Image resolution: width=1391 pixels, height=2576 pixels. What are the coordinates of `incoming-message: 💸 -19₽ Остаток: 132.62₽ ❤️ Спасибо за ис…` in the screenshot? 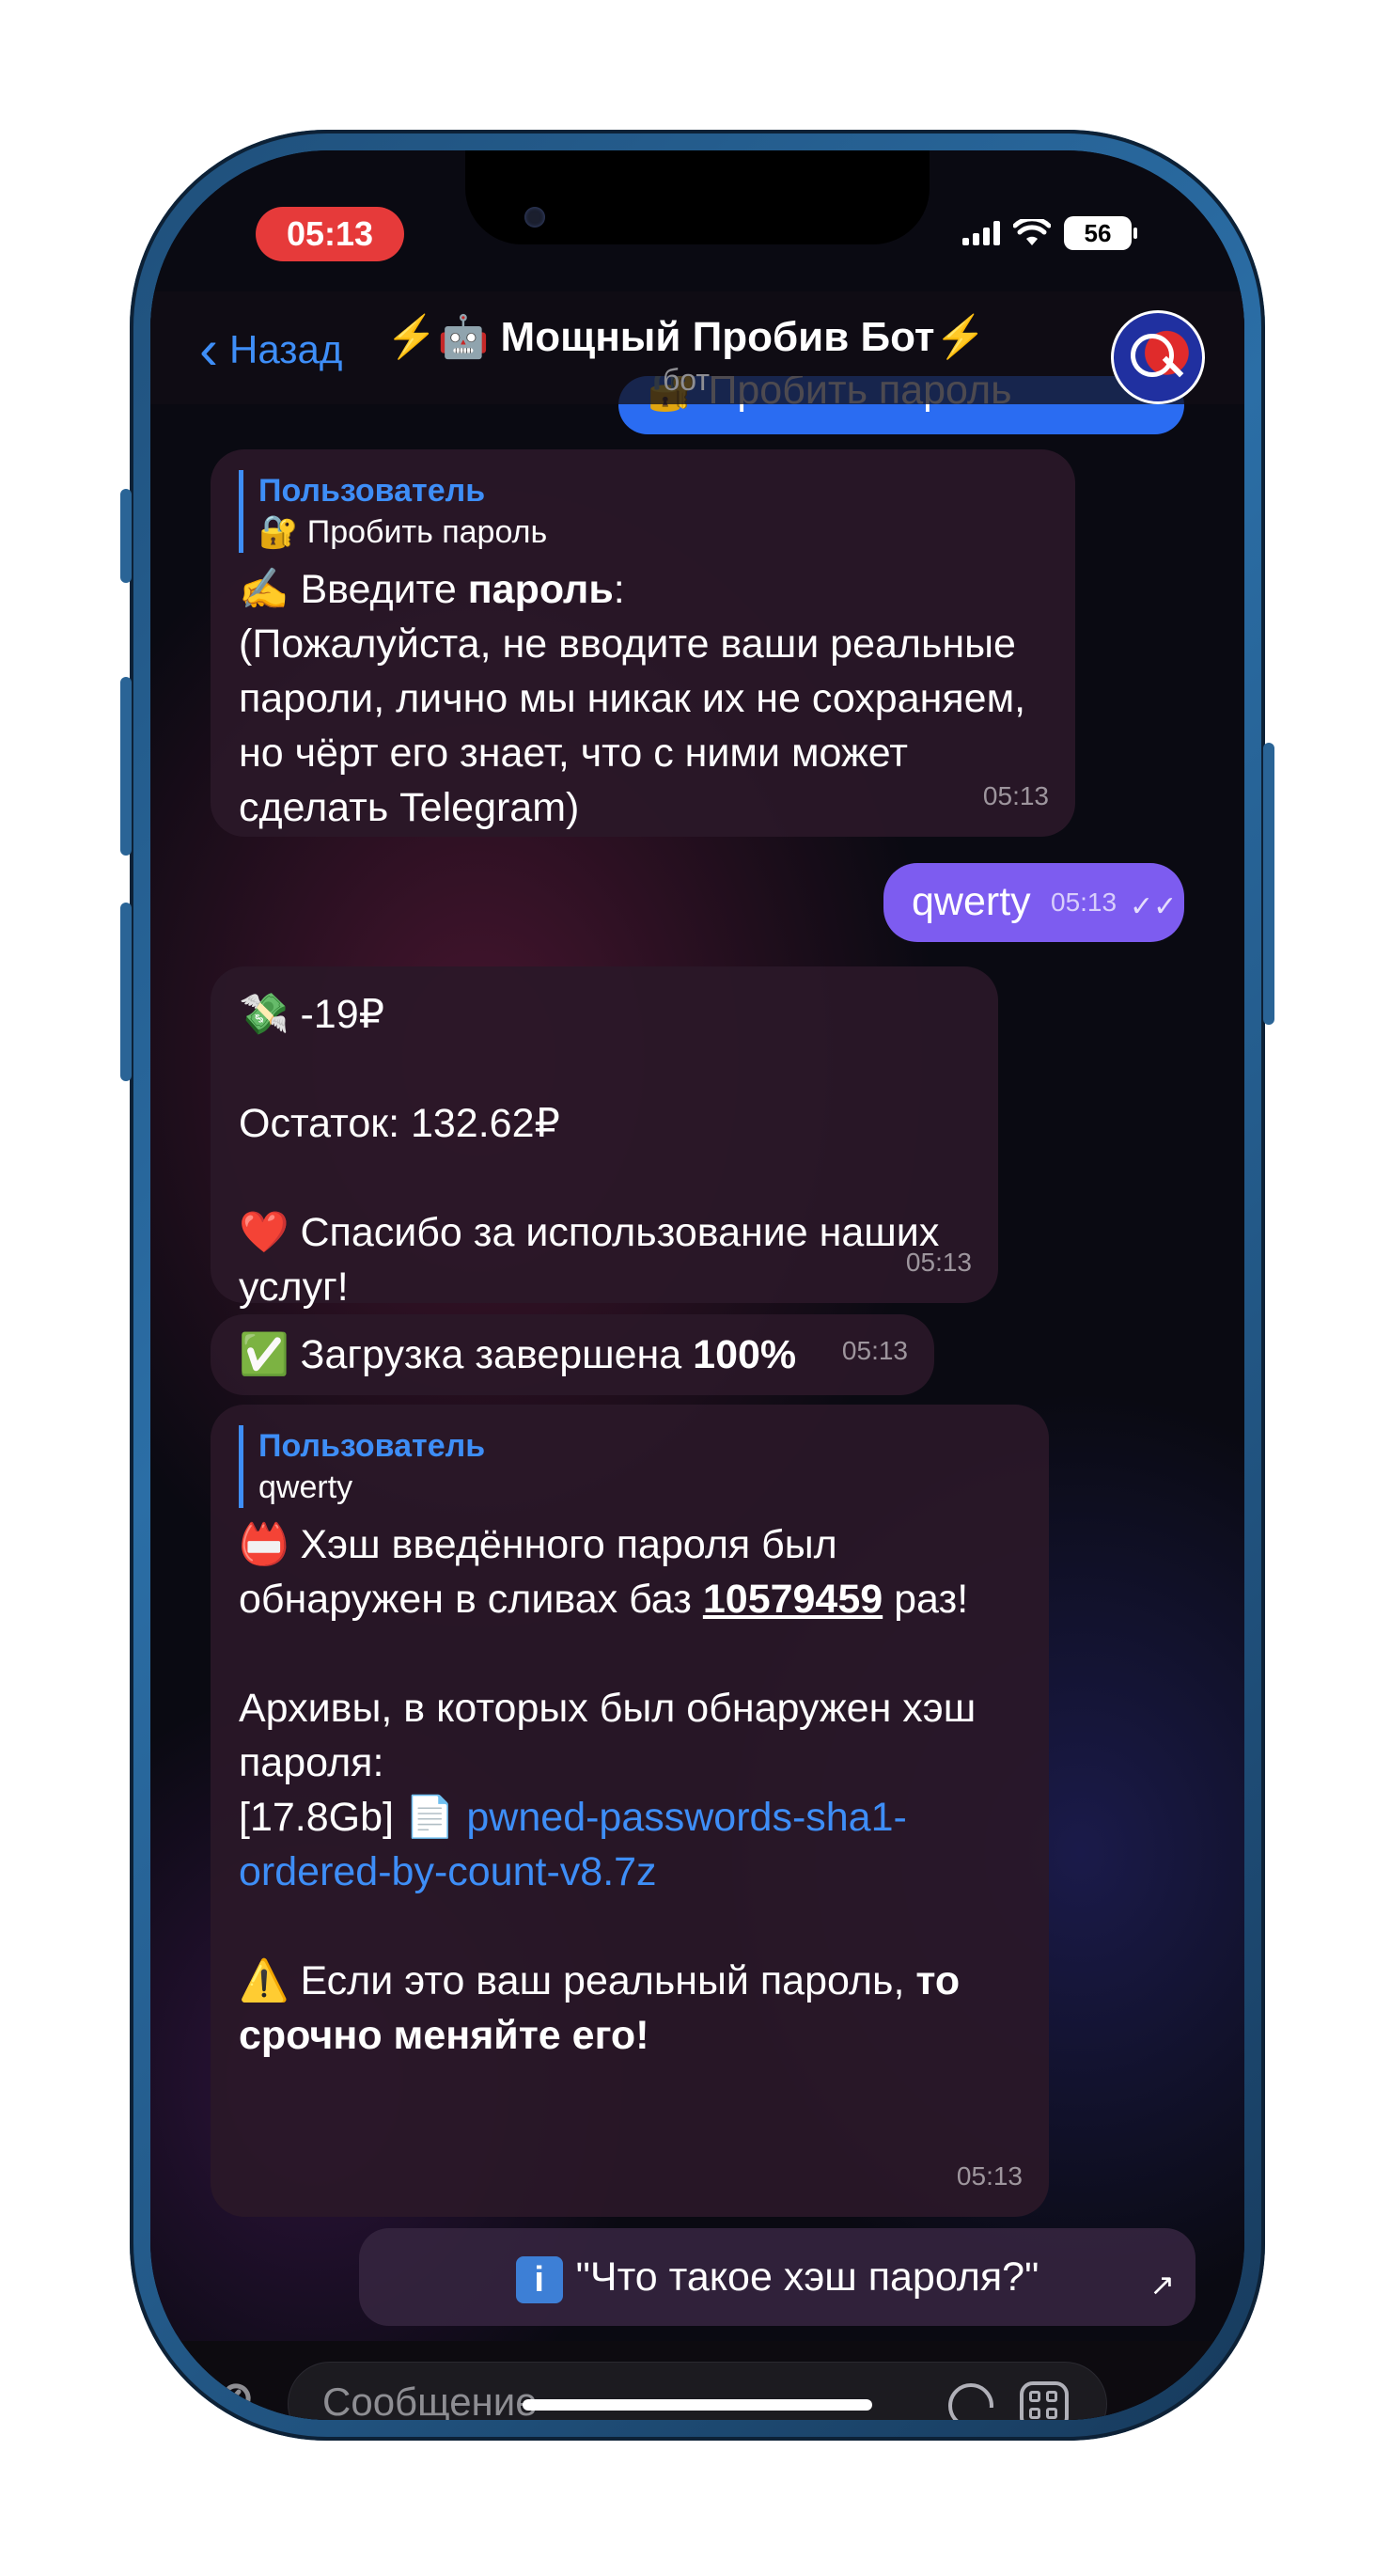 It's located at (605, 1138).